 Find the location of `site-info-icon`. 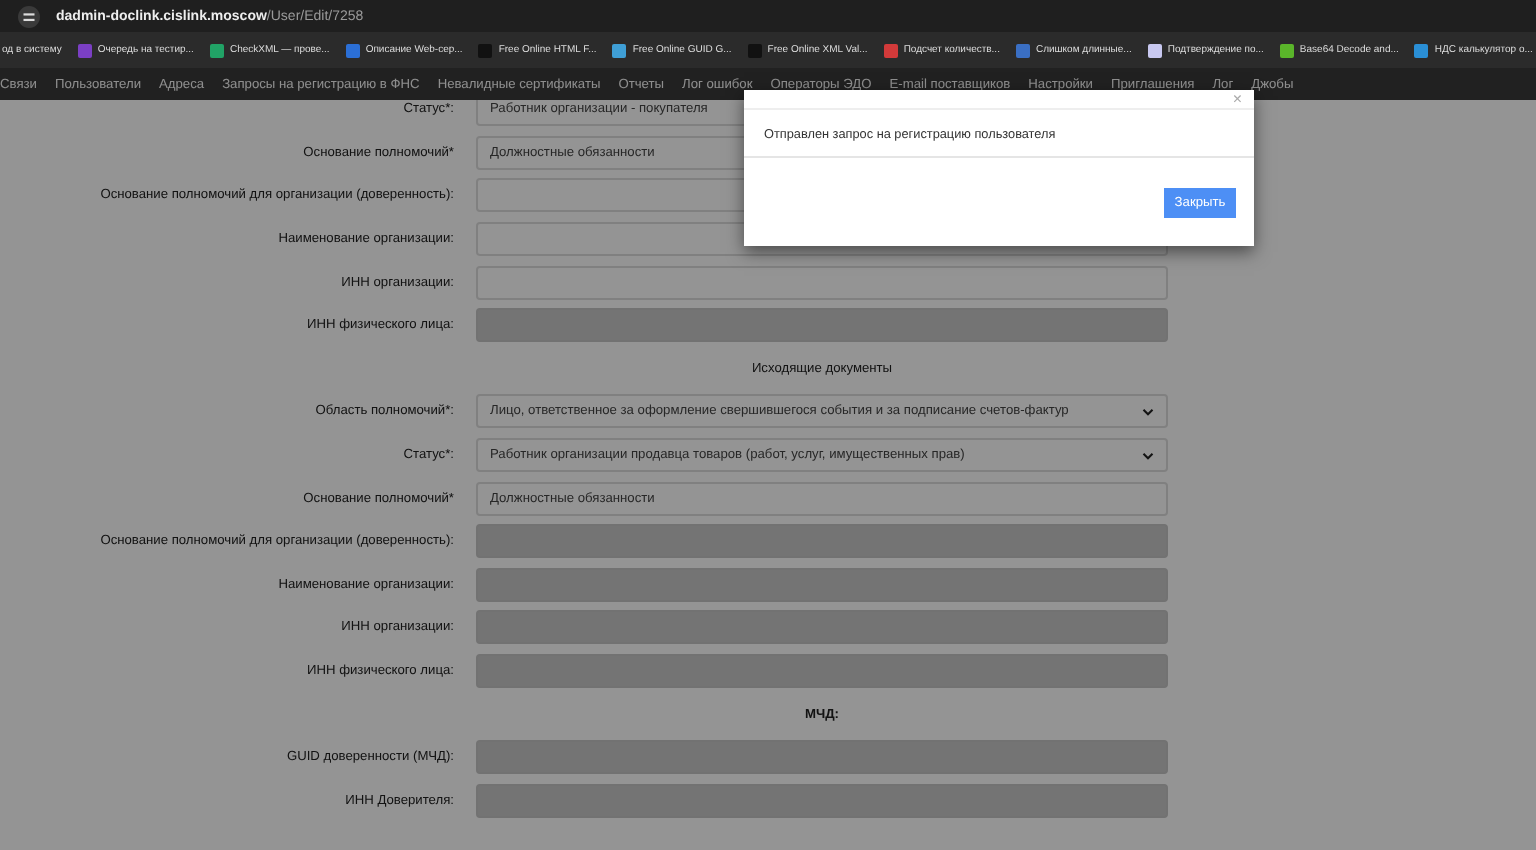

site-info-icon is located at coordinates (29, 16).